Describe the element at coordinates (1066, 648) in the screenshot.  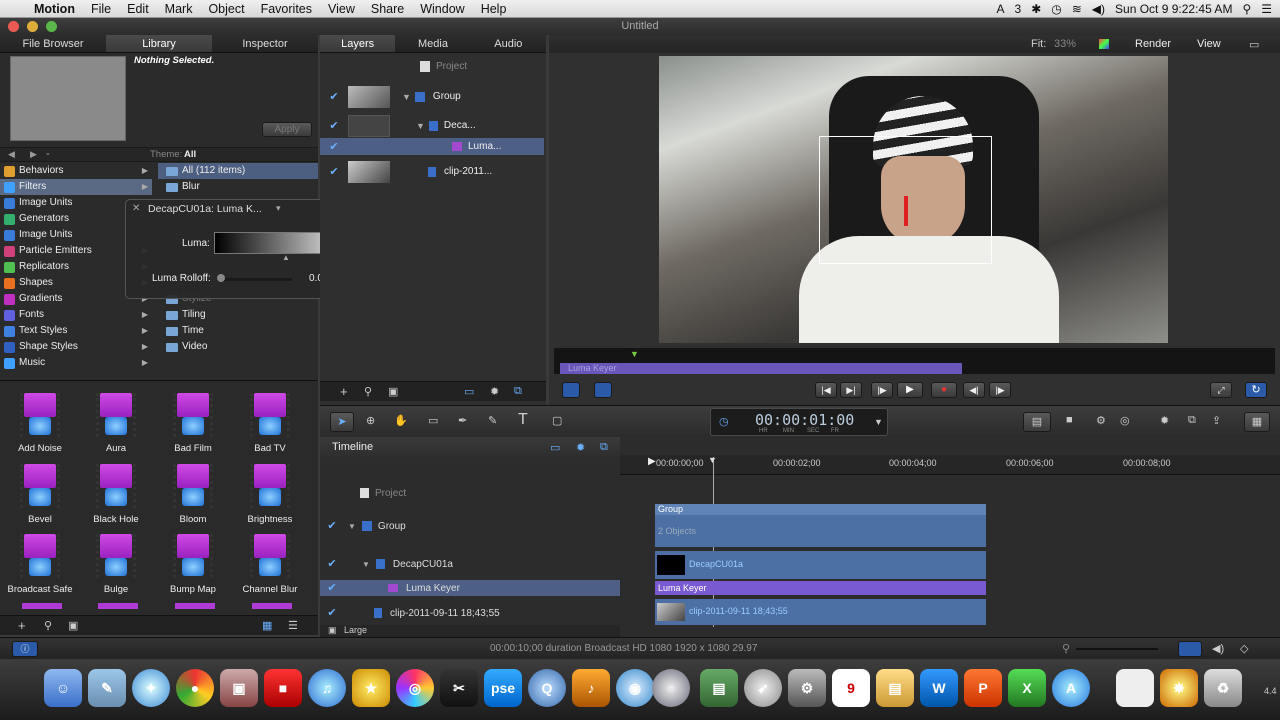
I see `zoom-out-icon: ⚲` at that location.